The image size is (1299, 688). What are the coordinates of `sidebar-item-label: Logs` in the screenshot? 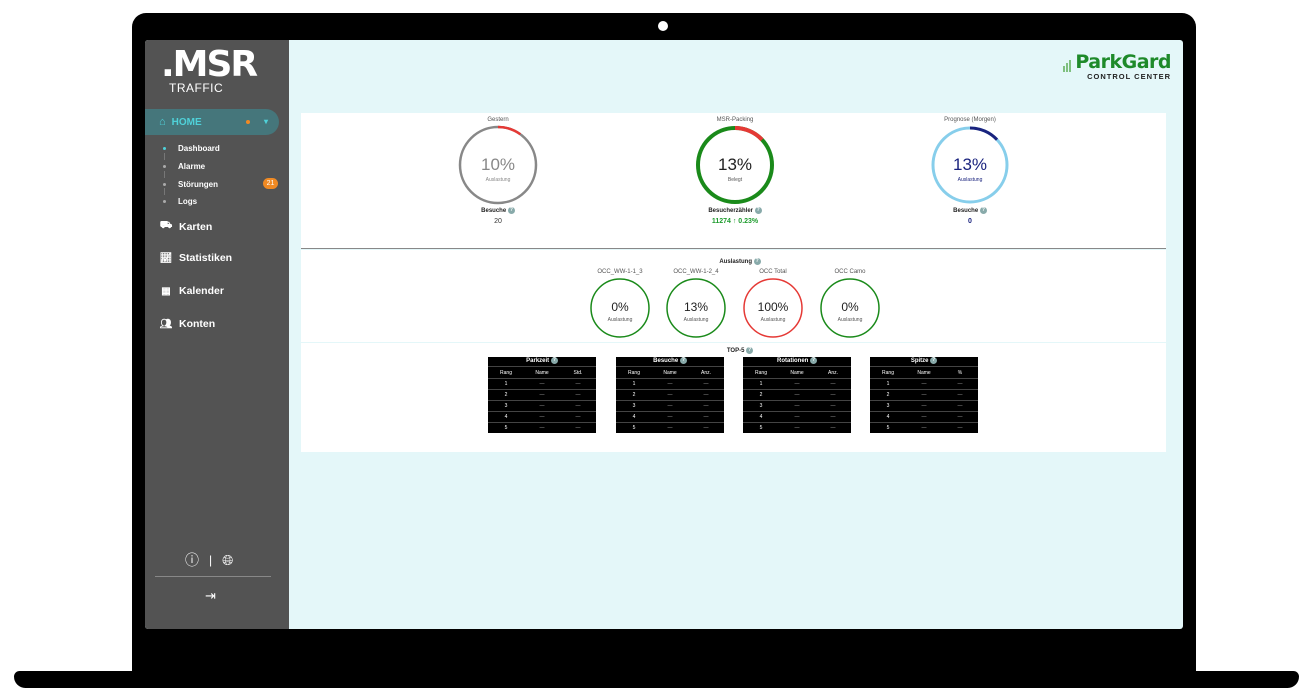 It's located at (188, 201).